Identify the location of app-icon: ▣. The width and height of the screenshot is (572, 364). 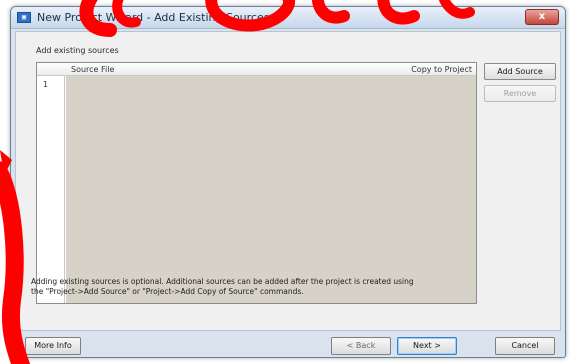
(24, 17).